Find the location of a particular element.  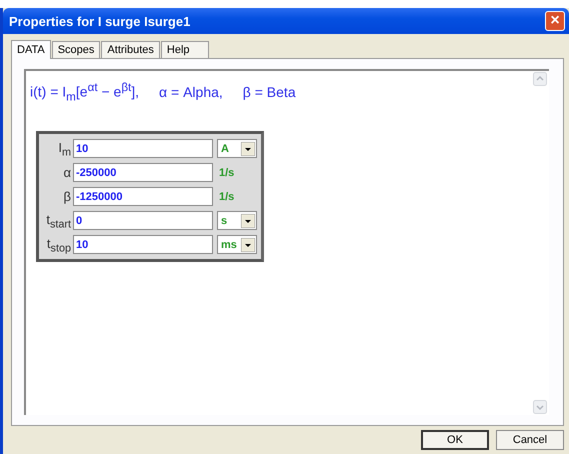

dialog-button: OK is located at coordinates (455, 440).